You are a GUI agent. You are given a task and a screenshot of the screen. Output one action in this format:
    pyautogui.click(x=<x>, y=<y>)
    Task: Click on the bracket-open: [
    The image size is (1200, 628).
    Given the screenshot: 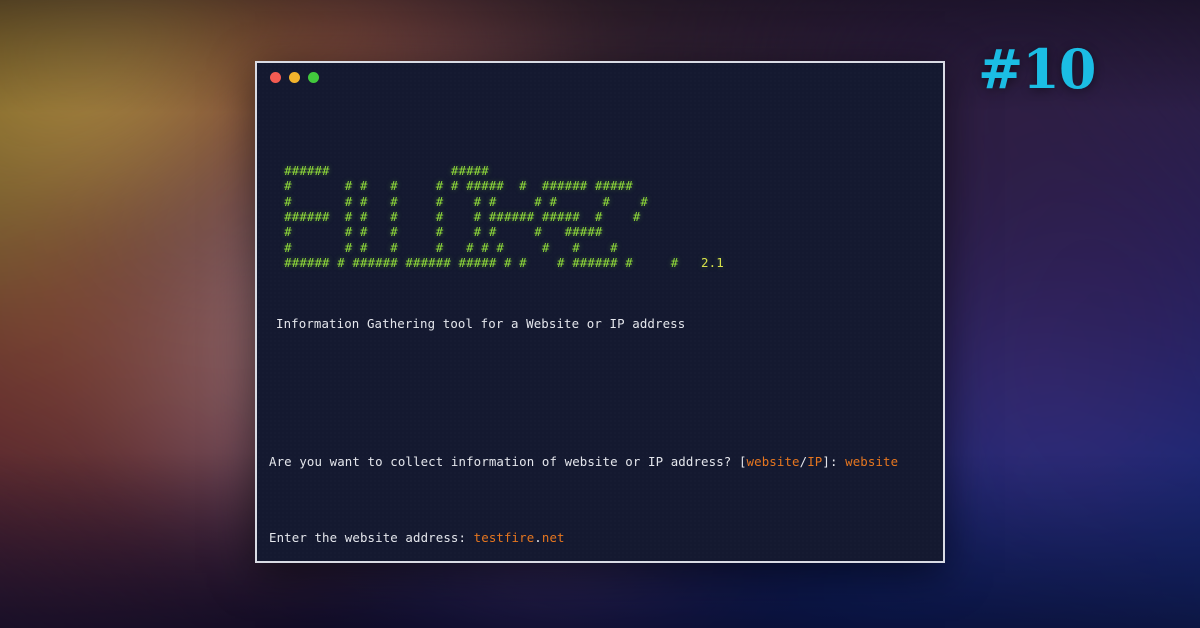 What is the action you would take?
    pyautogui.click(x=742, y=461)
    